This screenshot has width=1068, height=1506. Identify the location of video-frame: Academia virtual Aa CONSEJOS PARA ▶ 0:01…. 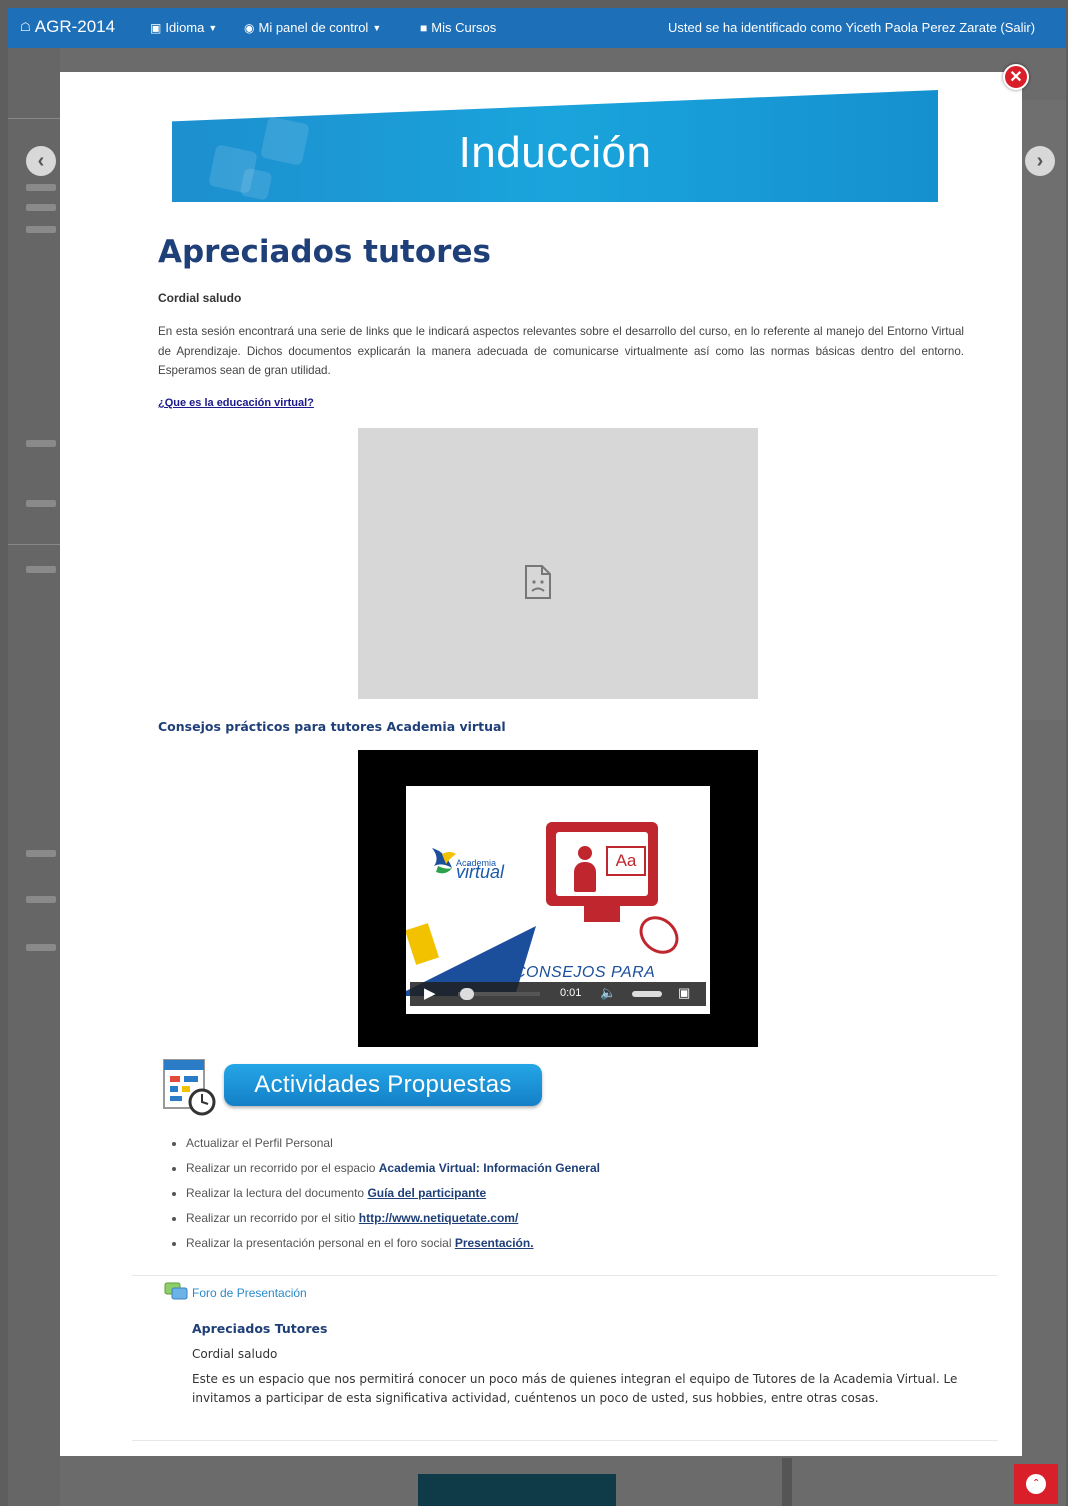
(558, 900).